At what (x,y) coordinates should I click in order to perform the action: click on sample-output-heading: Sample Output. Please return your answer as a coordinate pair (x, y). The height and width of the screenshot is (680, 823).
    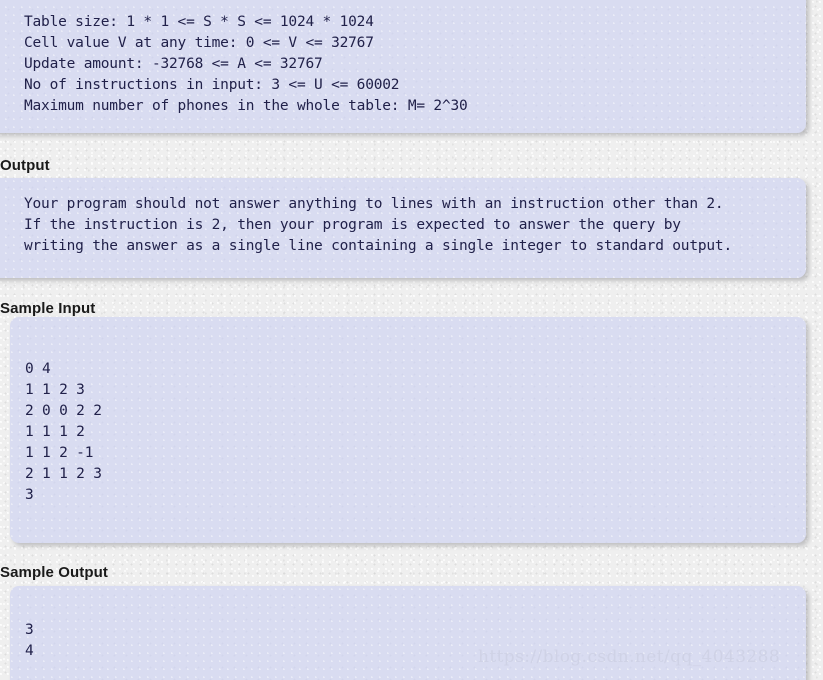
    Looking at the image, I should click on (54, 572).